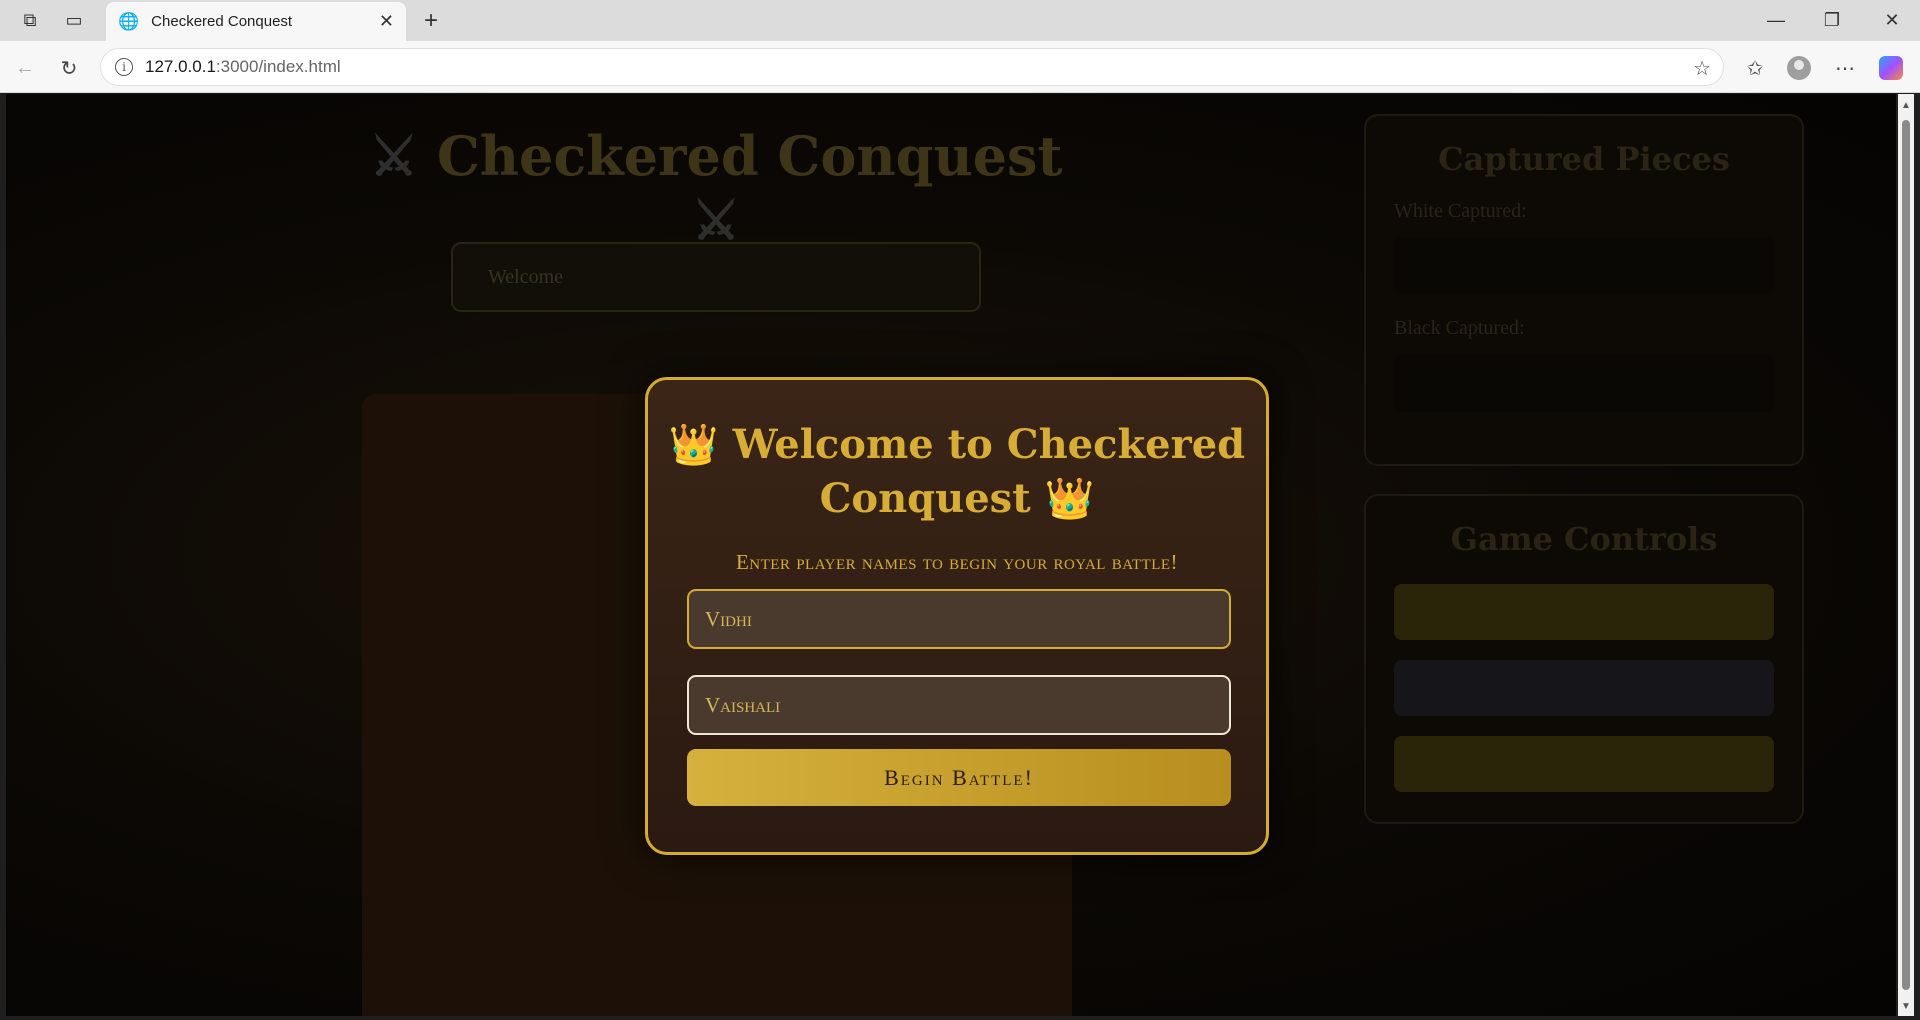  I want to click on white-captured-area, so click(1584, 266).